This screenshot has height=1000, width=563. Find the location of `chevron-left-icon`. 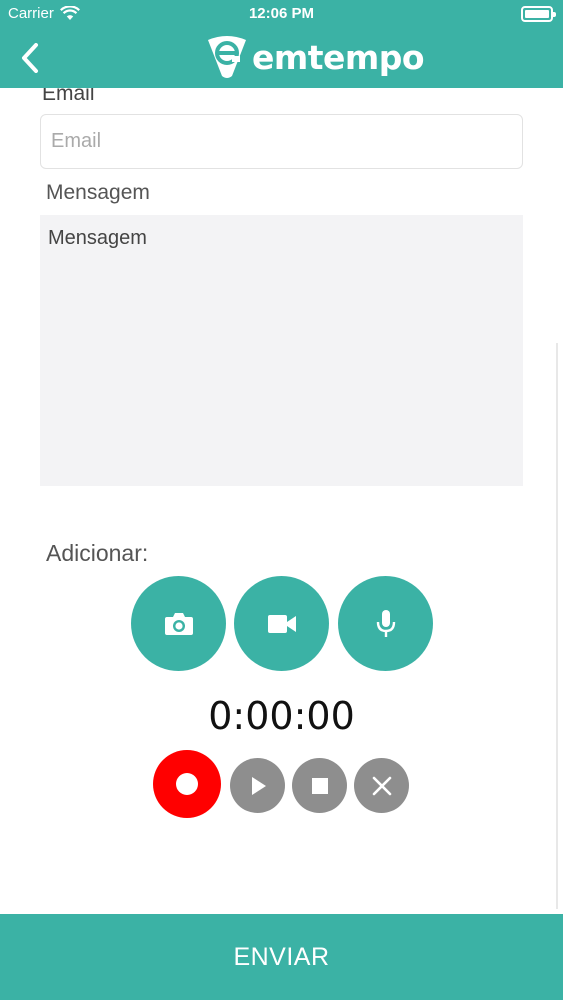

chevron-left-icon is located at coordinates (30, 58).